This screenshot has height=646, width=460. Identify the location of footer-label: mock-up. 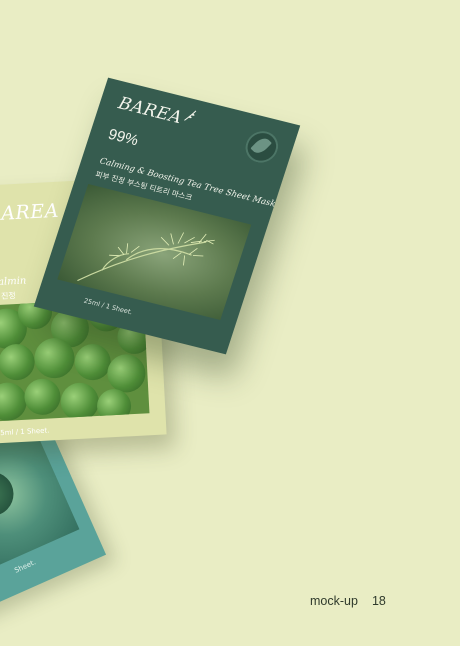
(334, 601).